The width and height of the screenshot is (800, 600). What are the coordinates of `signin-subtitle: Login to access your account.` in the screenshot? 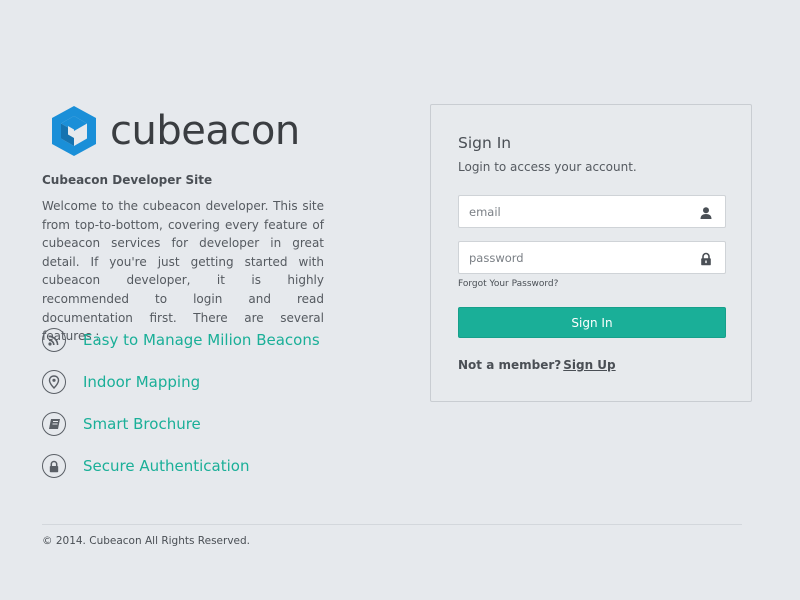 It's located at (547, 167).